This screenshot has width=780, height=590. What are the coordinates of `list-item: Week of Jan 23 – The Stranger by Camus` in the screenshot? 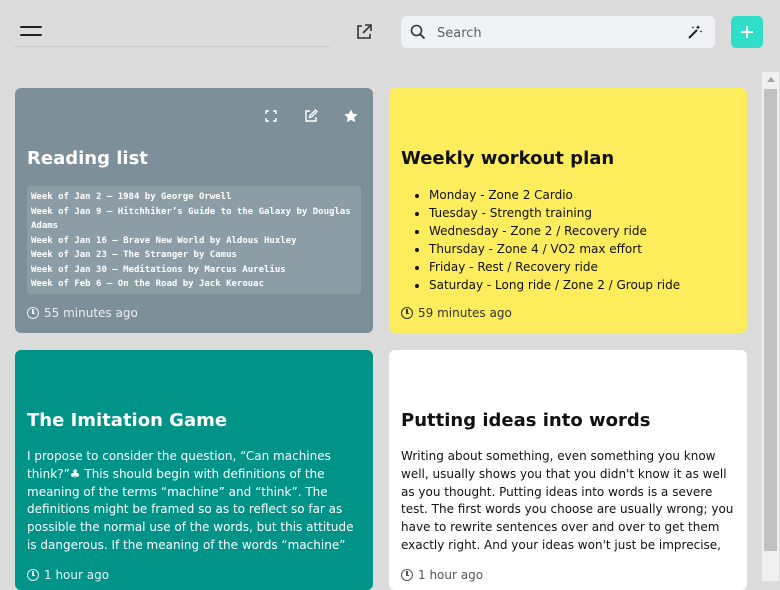 It's located at (134, 255).